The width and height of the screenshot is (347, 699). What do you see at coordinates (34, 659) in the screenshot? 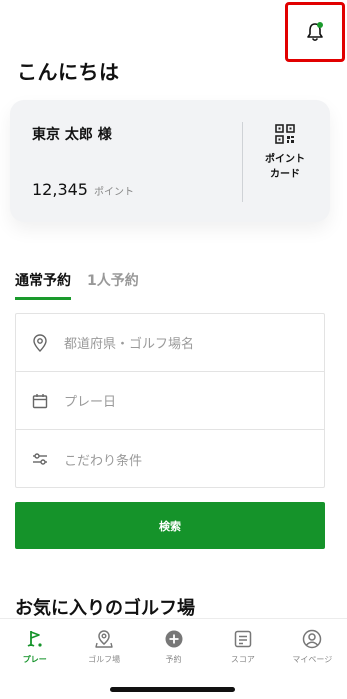
I see `nav-play-label: プレー` at bounding box center [34, 659].